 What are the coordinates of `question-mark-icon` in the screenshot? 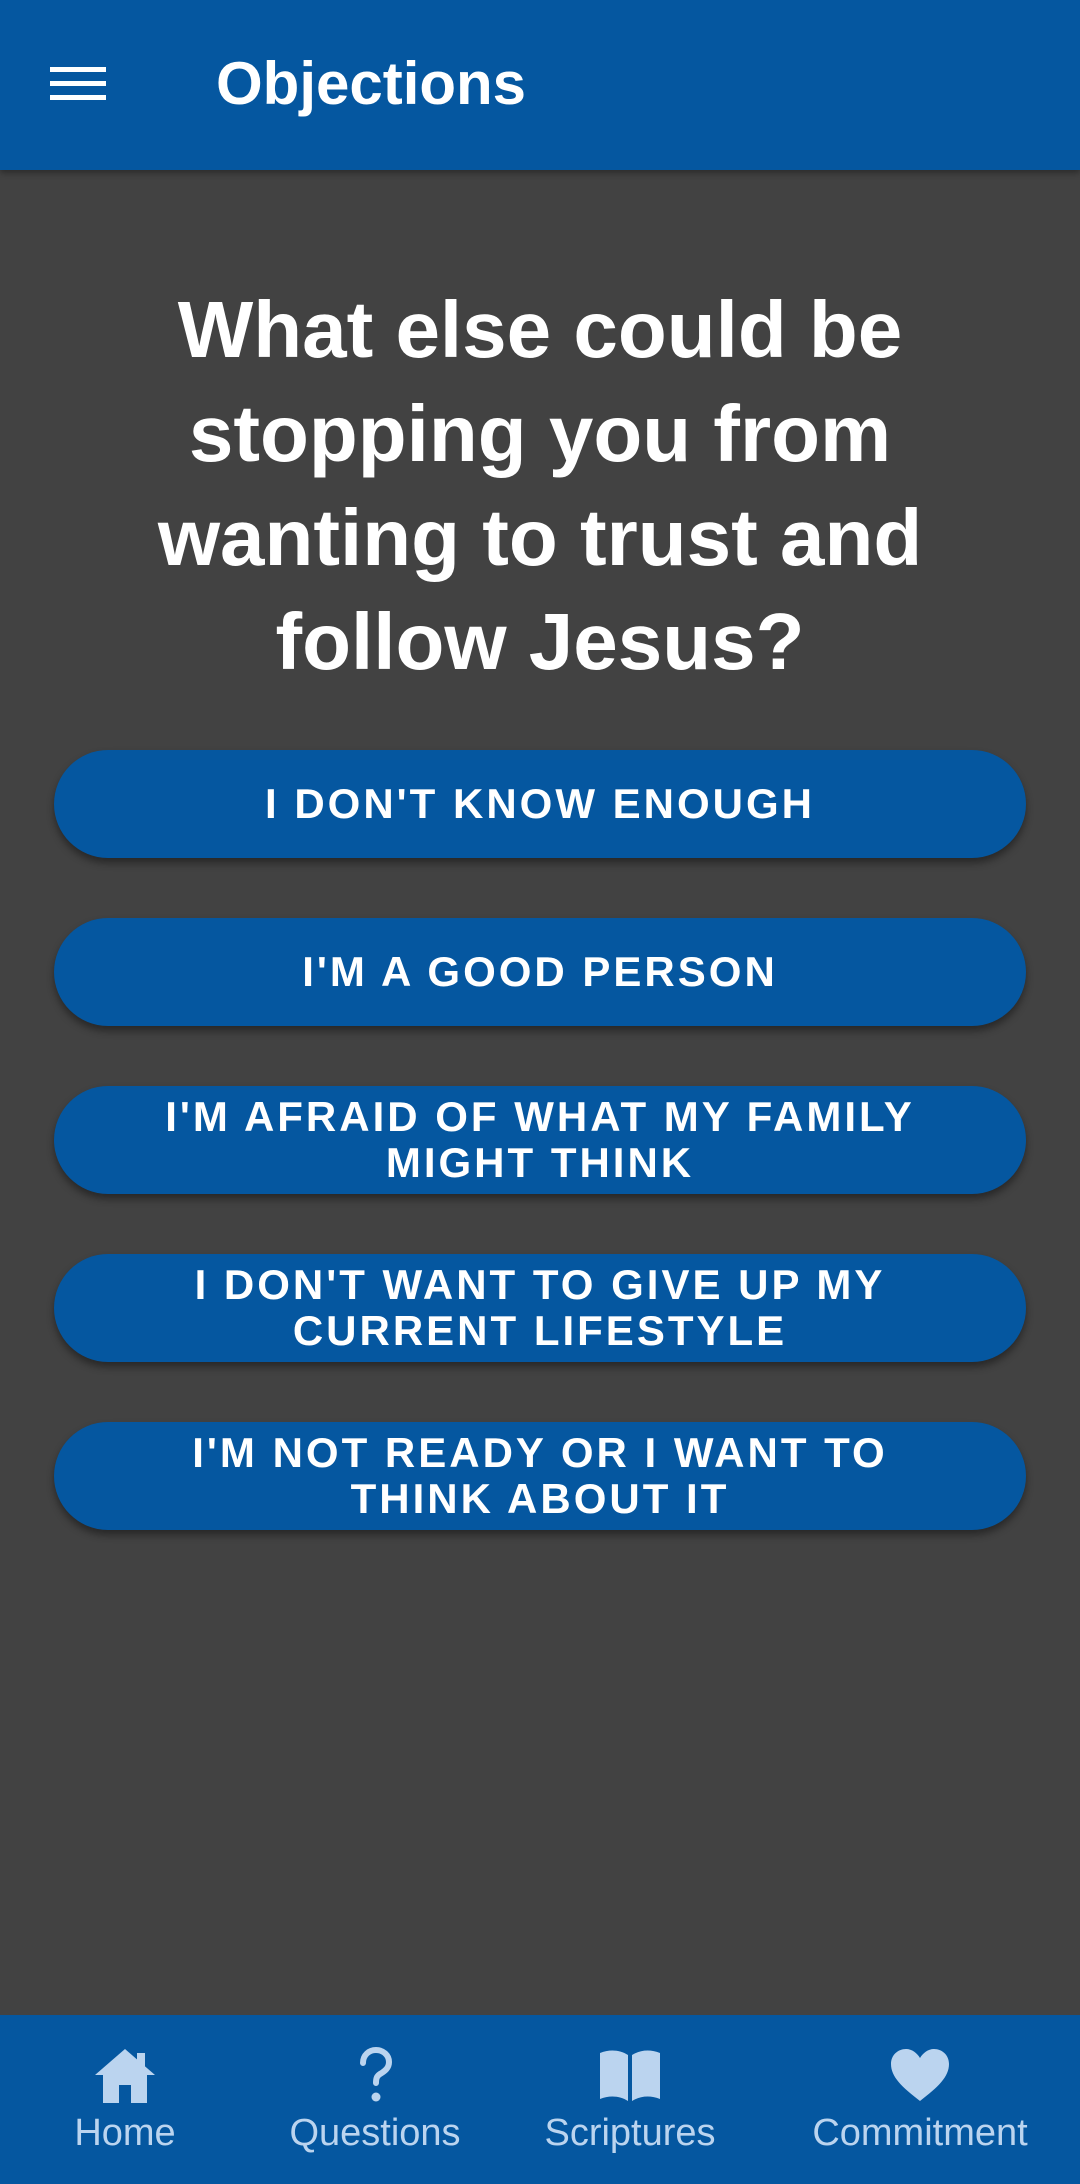 It's located at (375, 2075).